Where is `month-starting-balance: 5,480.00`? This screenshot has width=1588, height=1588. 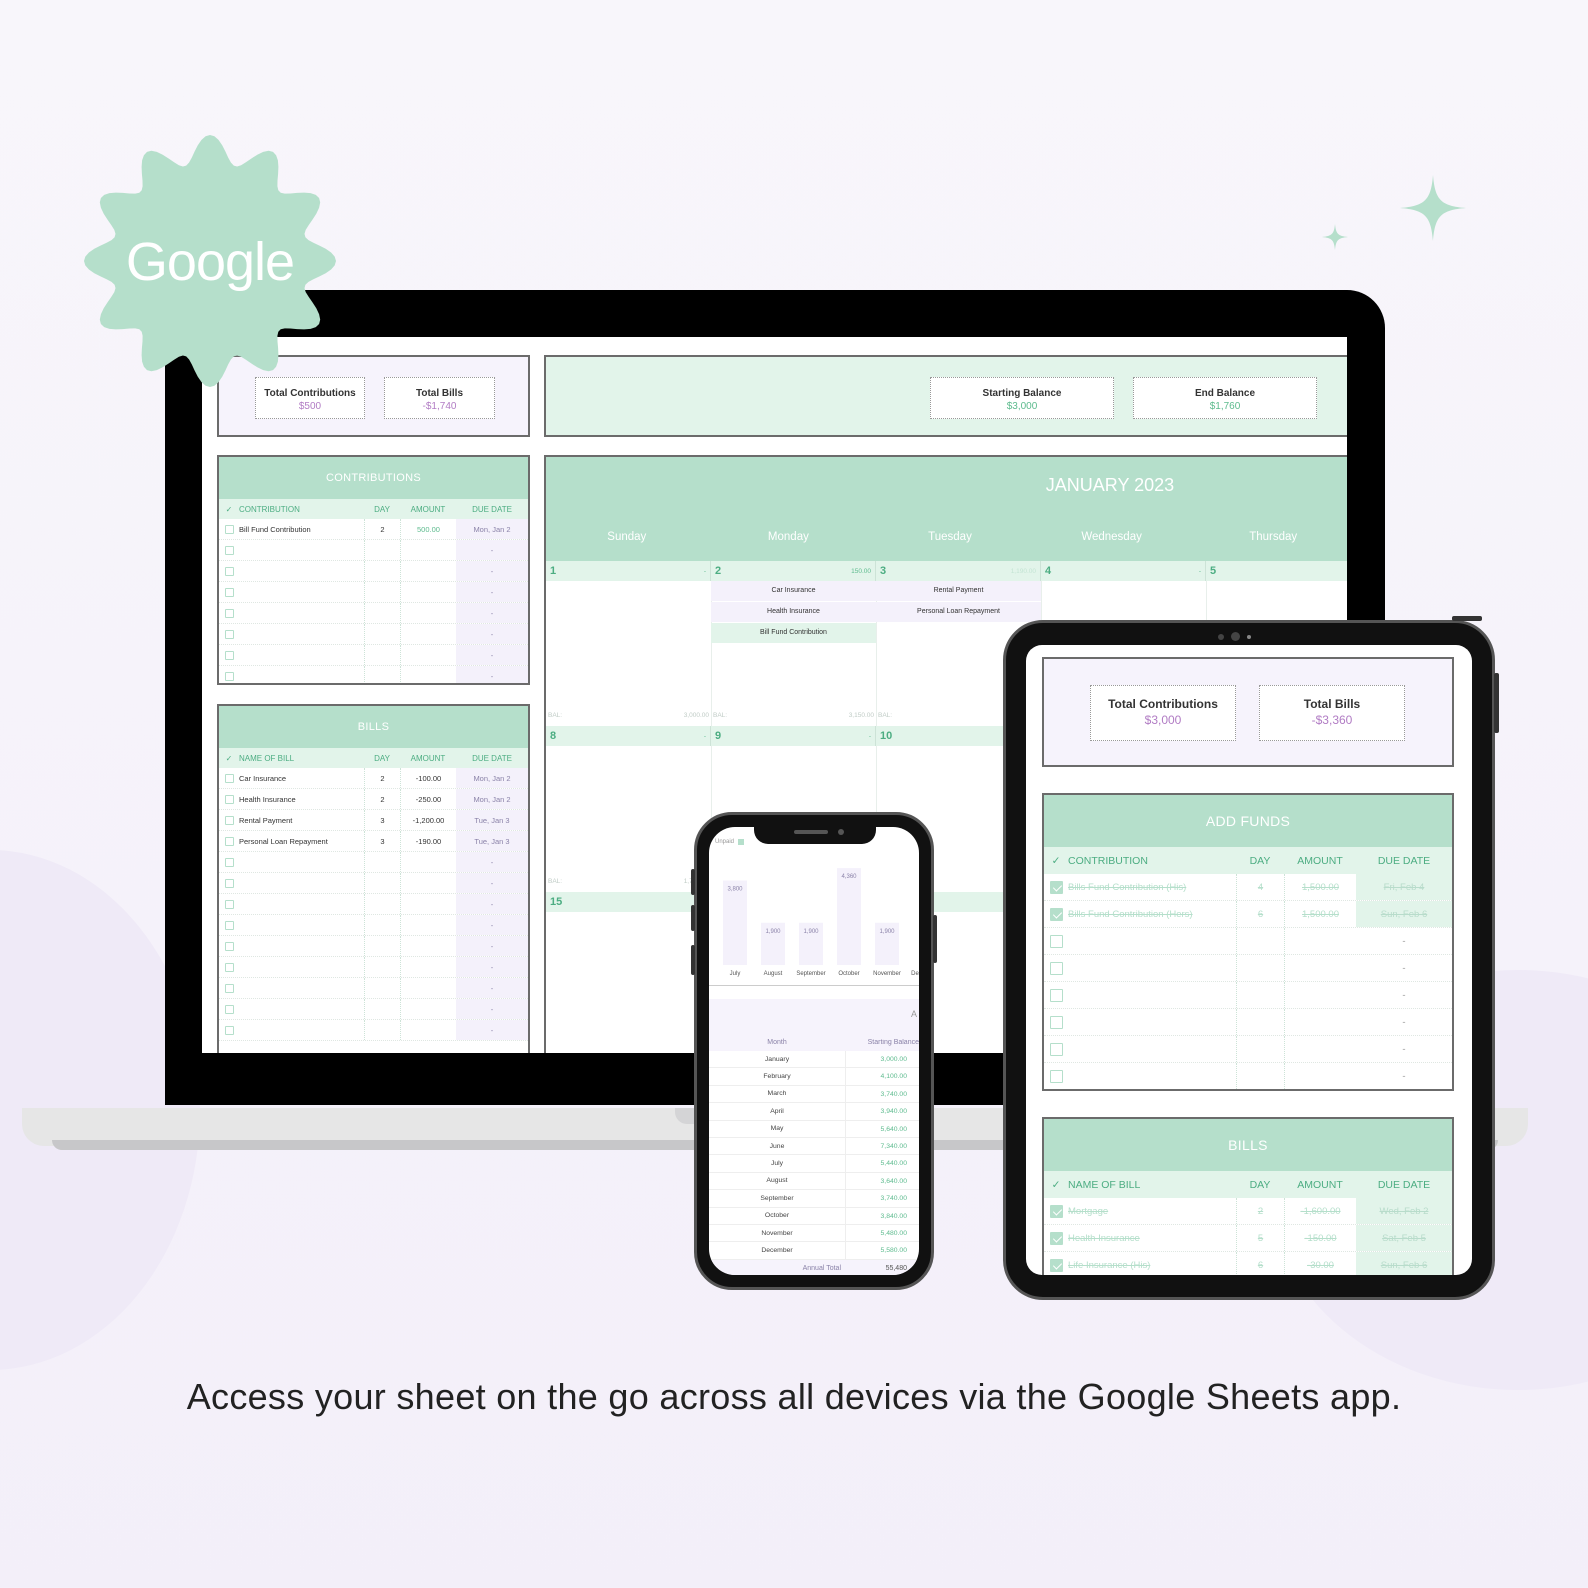
month-starting-balance: 5,480.00 is located at coordinates (882, 1233).